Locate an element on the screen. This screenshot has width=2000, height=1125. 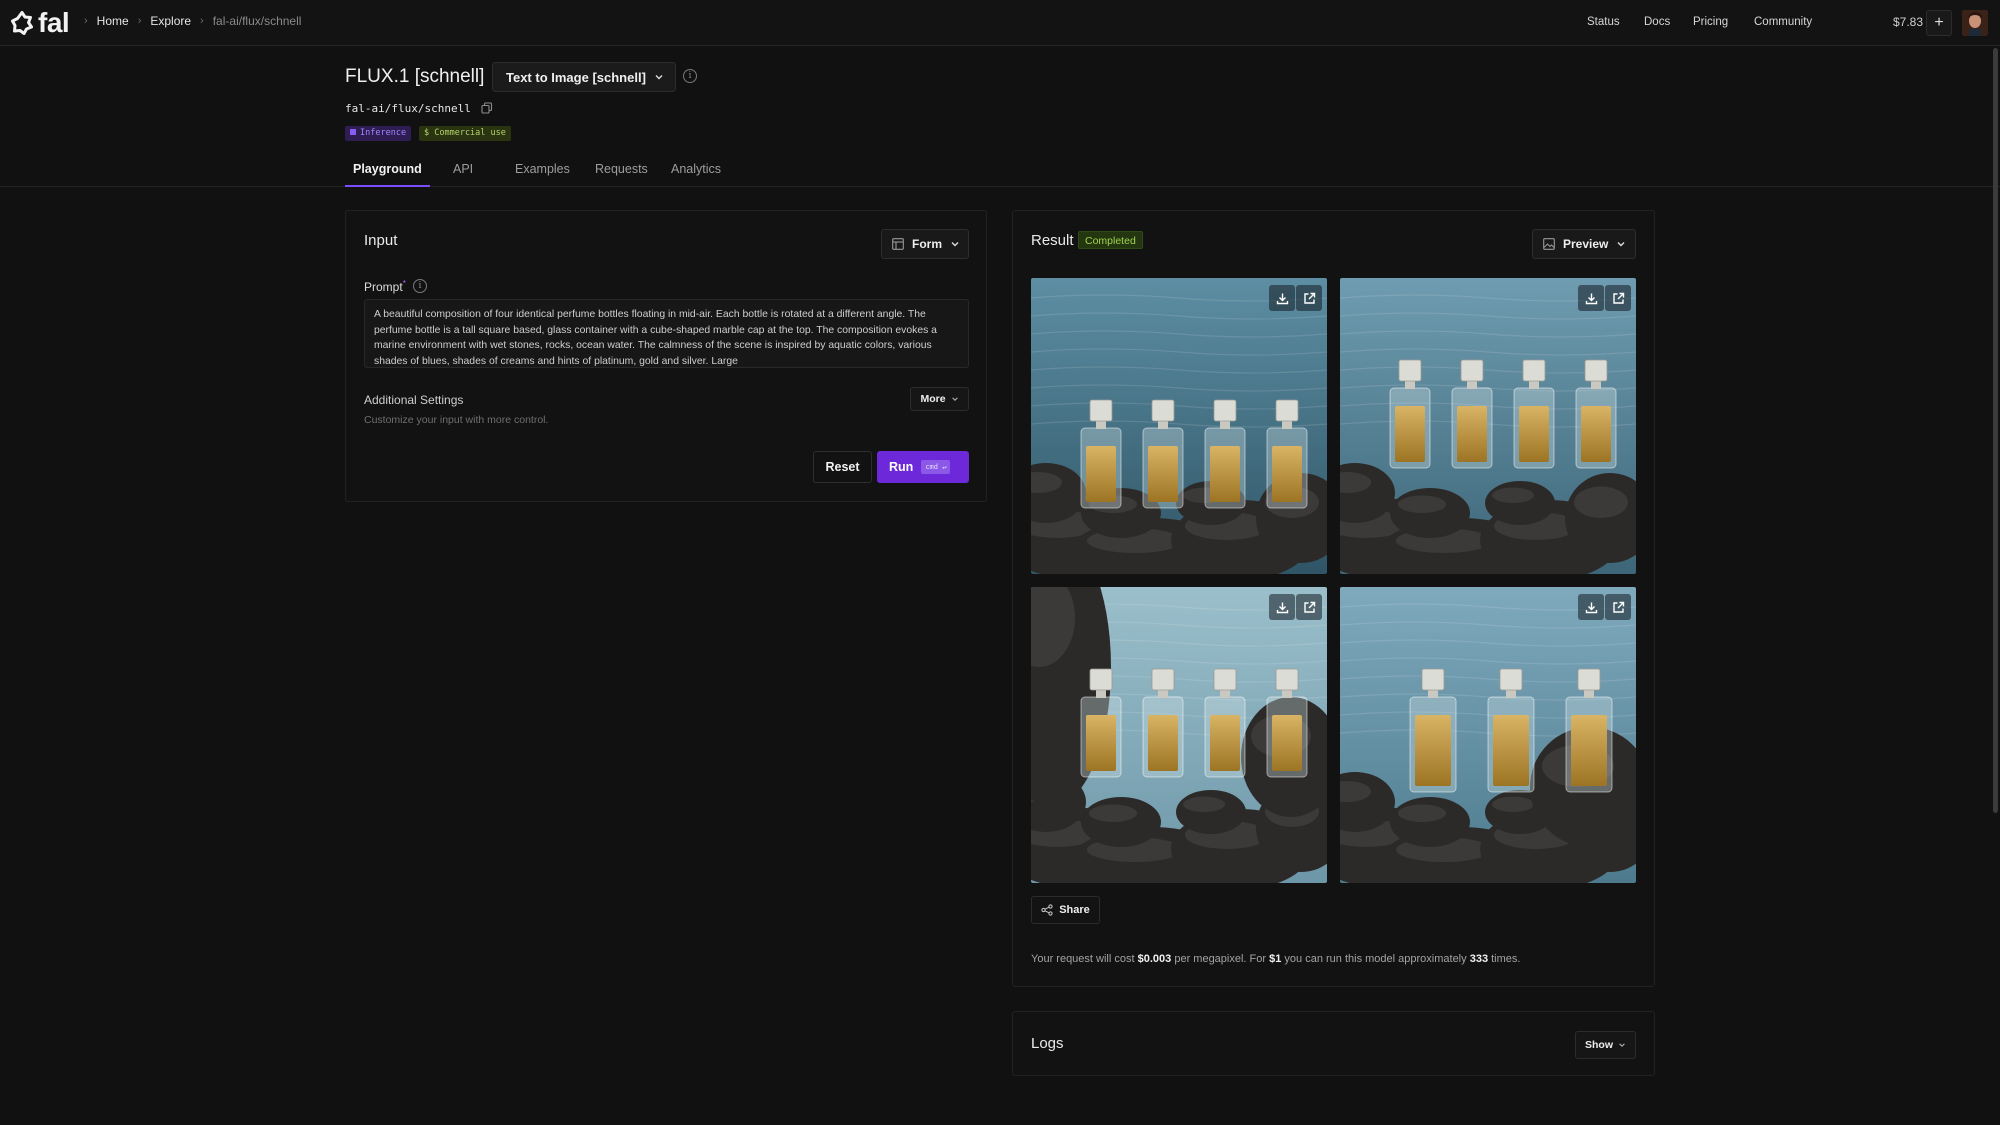
add-credits-button: + is located at coordinates (1939, 23).